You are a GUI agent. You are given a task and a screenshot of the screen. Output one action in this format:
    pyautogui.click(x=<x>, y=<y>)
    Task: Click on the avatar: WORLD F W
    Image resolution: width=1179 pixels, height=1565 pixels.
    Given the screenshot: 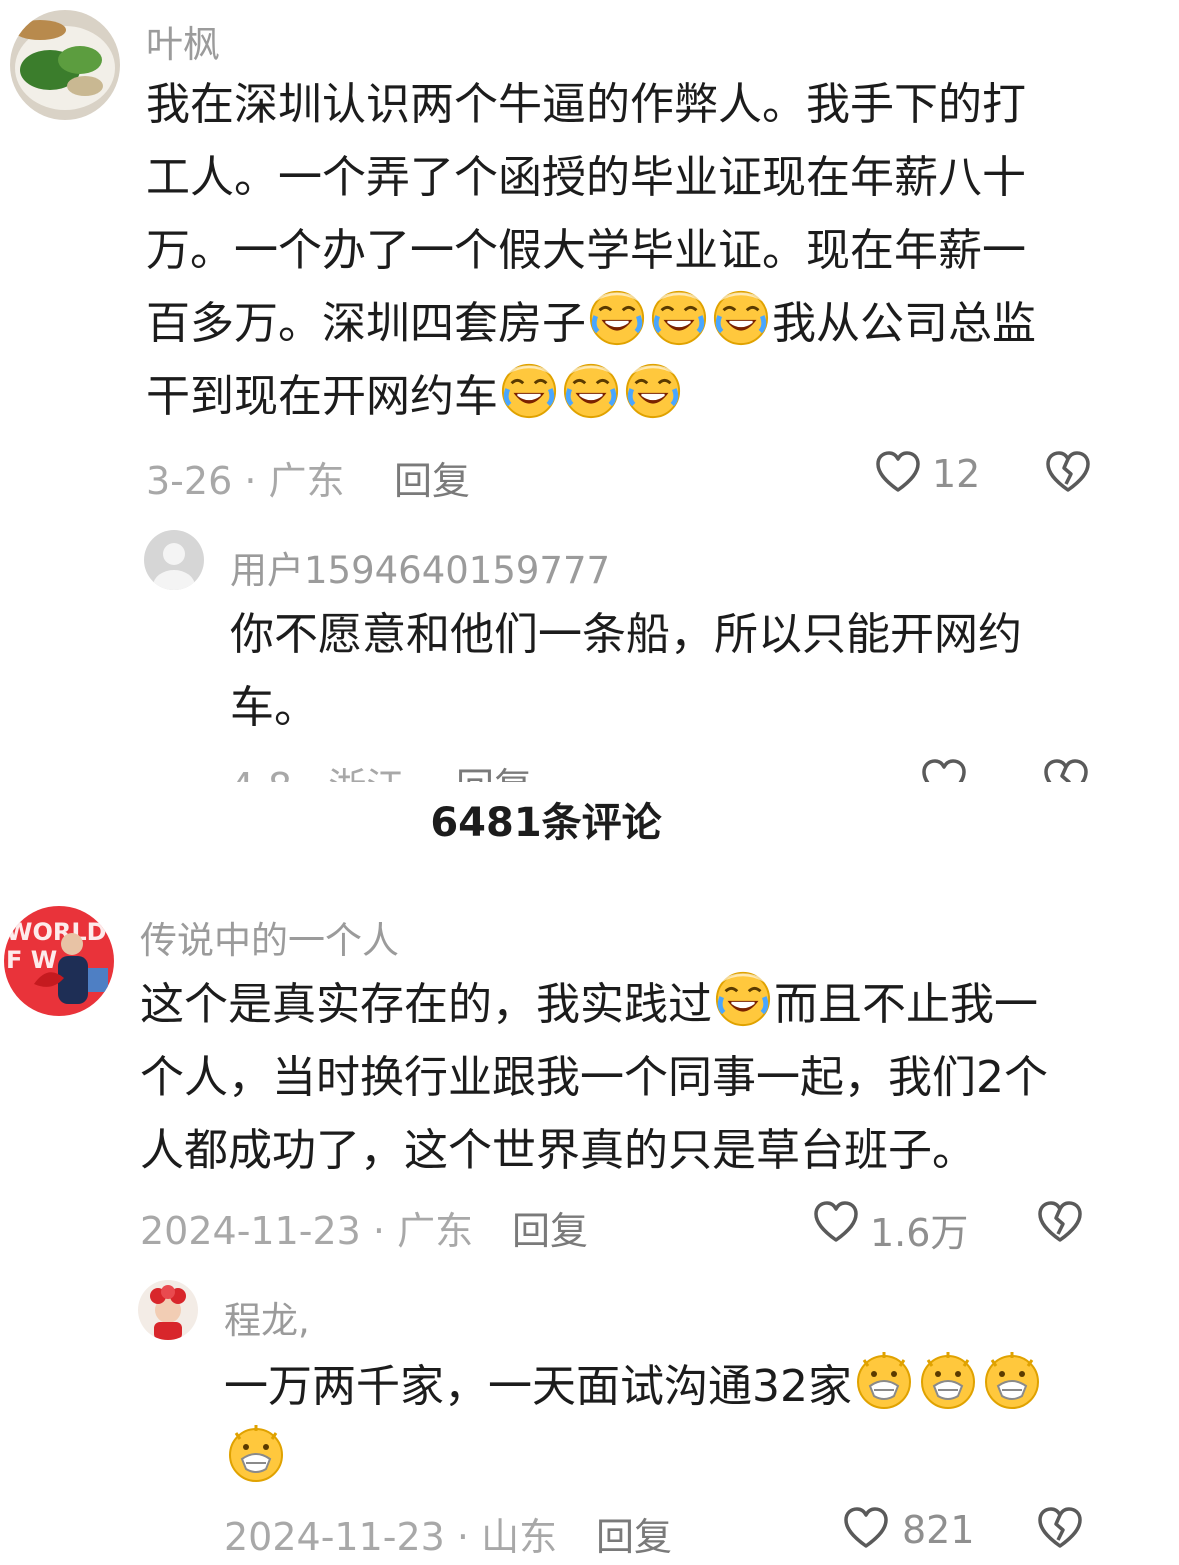 What is the action you would take?
    pyautogui.click(x=59, y=961)
    